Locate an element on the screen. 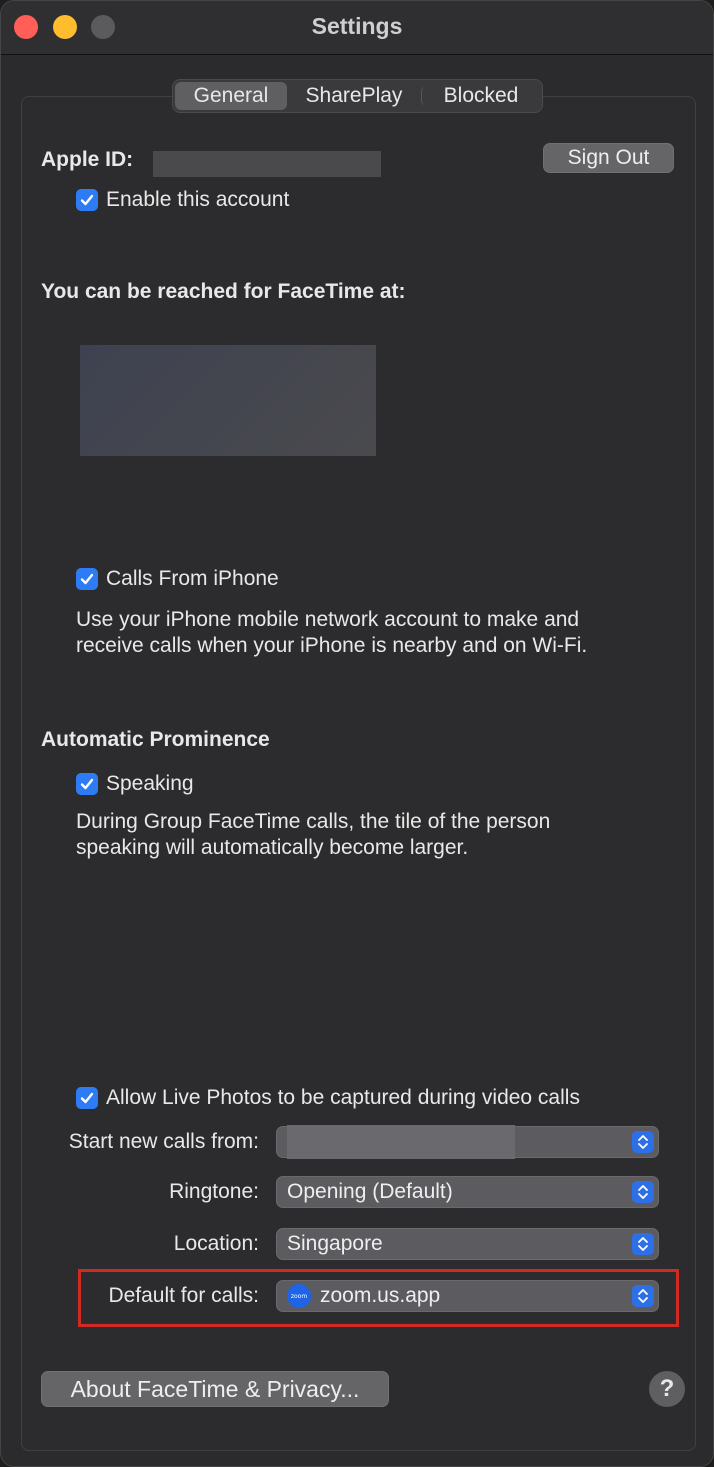 The width and height of the screenshot is (714, 1467). tab-shareplay: SharePlay is located at coordinates (354, 96).